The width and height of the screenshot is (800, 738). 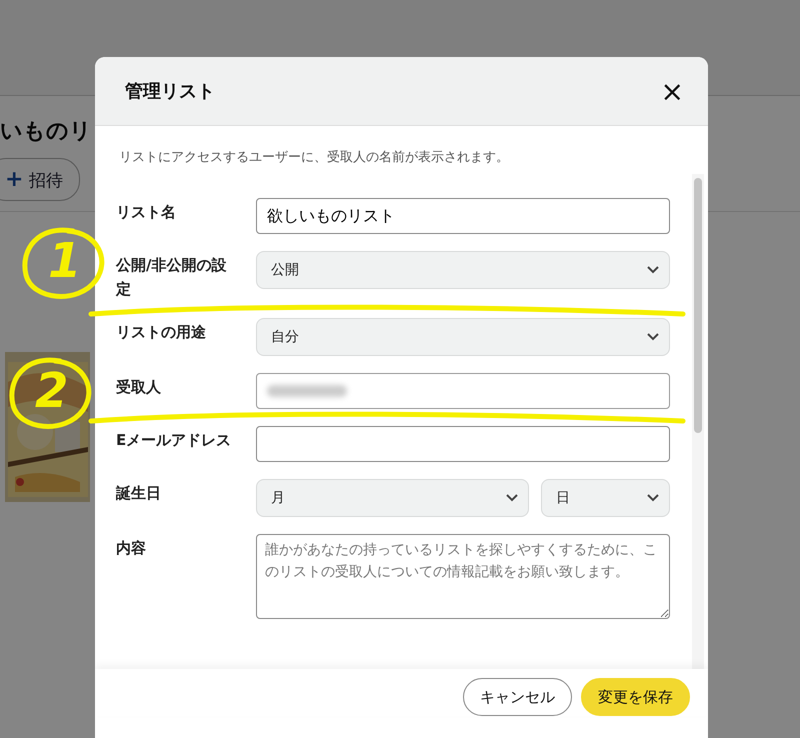 What do you see at coordinates (50, 395) in the screenshot?
I see `annotation-mark: 2` at bounding box center [50, 395].